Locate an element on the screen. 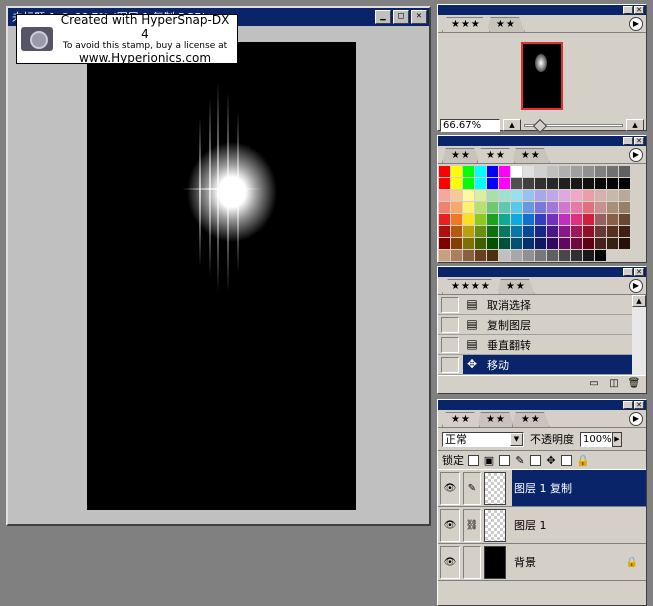 This screenshot has width=653, height=606. link-icon: ⛓ is located at coordinates (472, 525).